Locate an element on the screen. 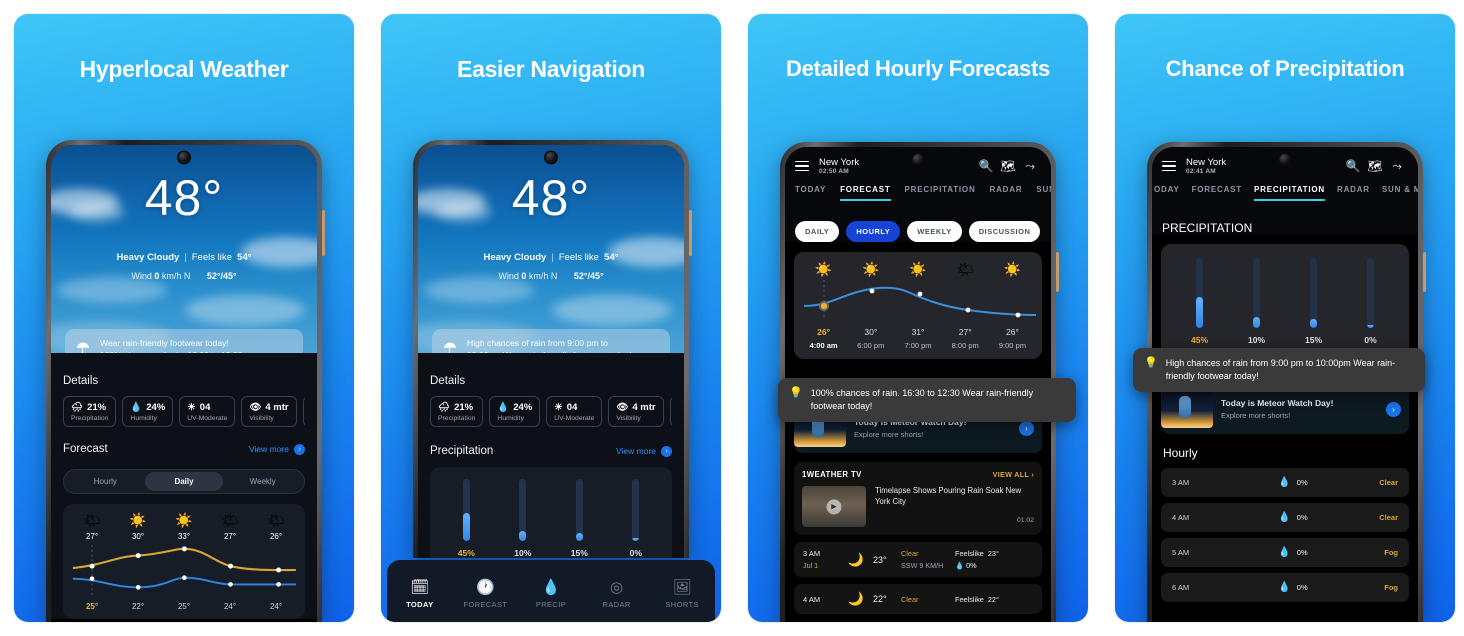  nav-label: FORECAST is located at coordinates (485, 604).